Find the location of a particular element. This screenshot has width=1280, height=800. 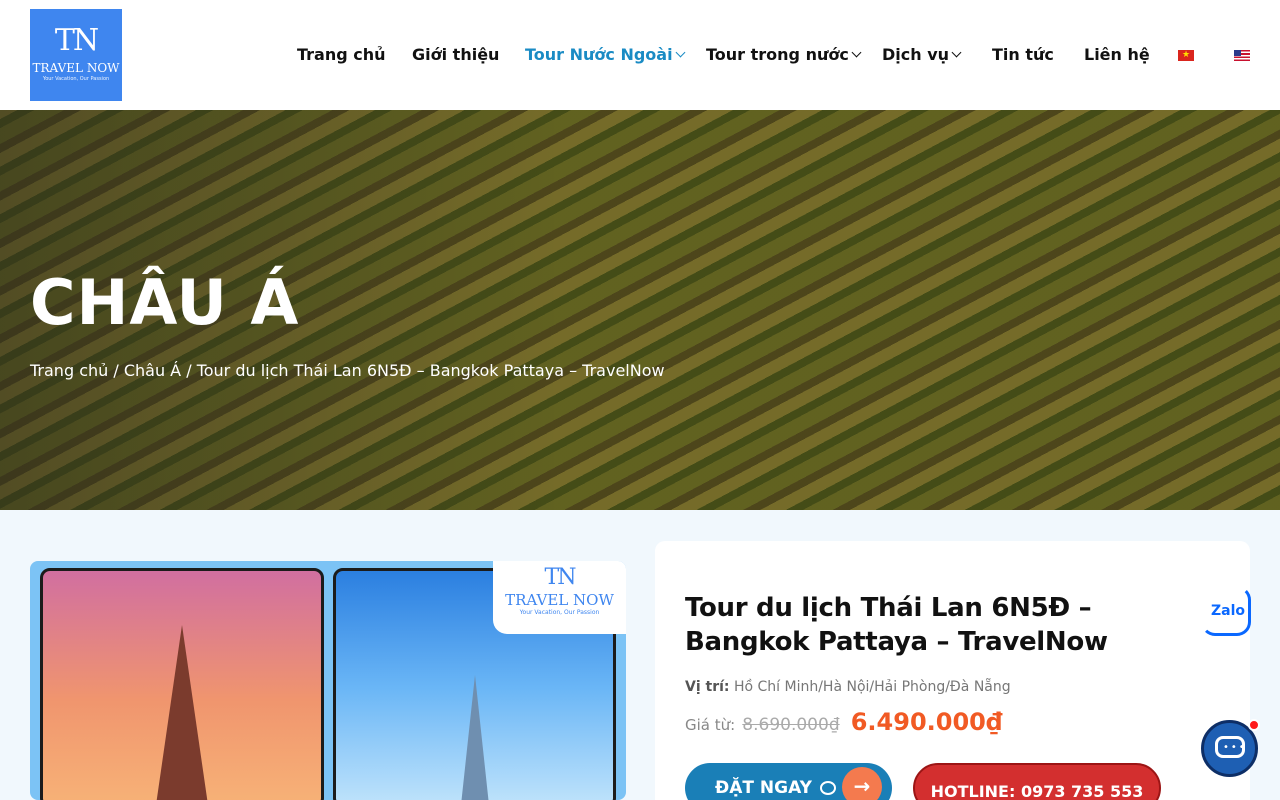

messenger-chat-button: ••• is located at coordinates (1230, 748).